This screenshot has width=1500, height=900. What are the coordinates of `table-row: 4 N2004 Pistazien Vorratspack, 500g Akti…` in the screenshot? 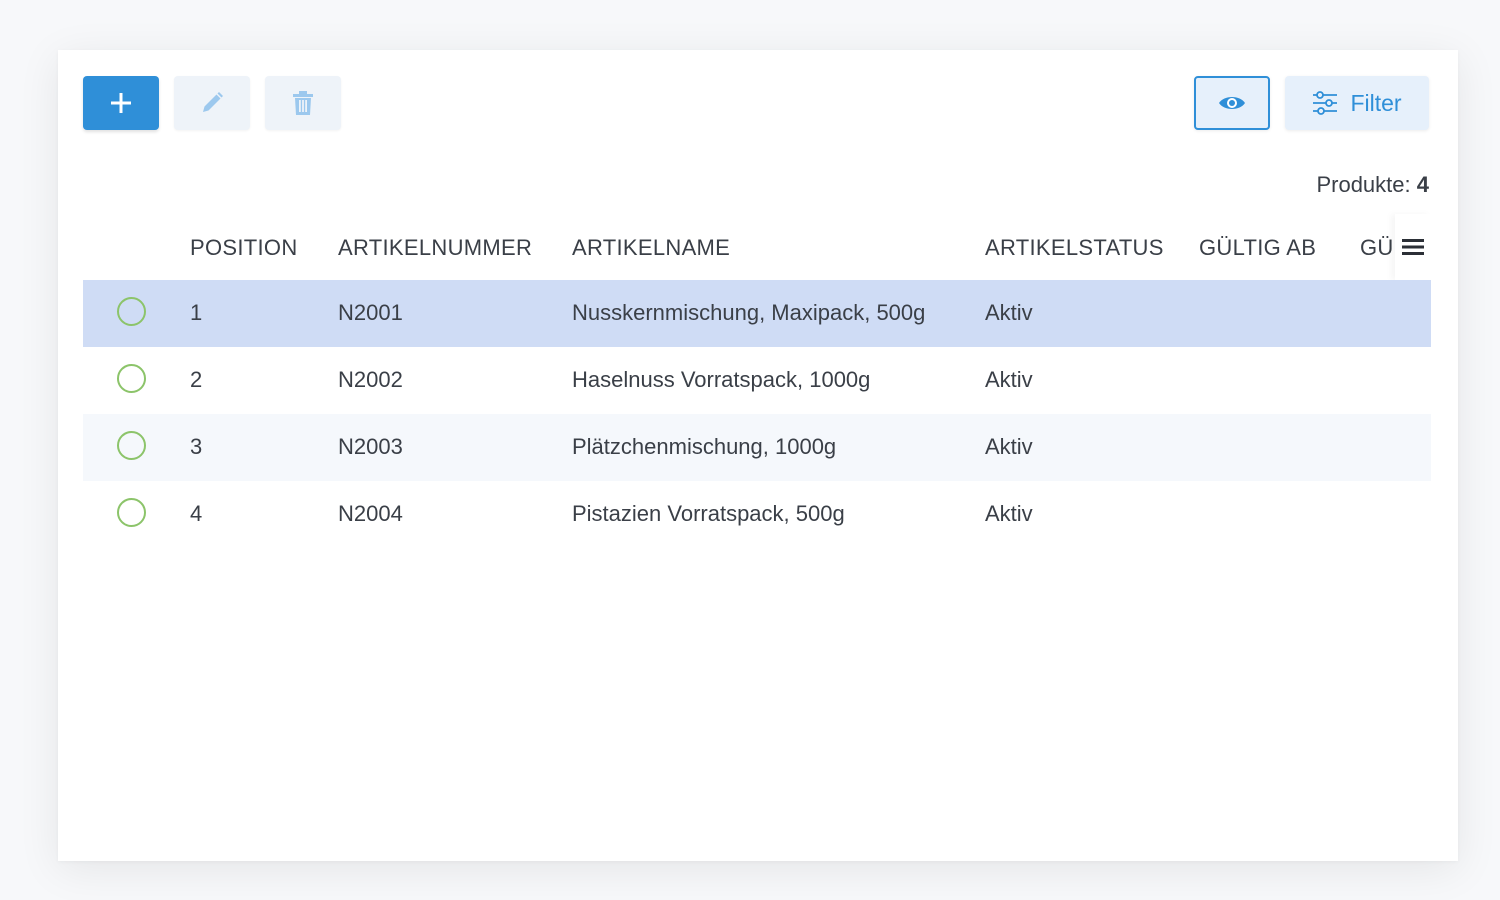 It's located at (757, 514).